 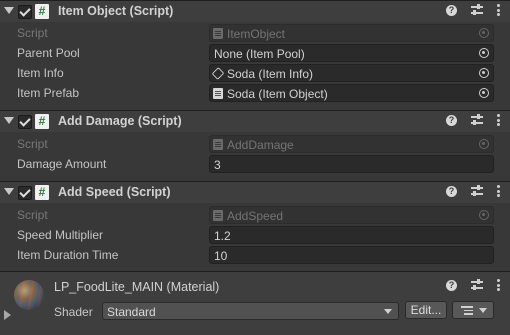 I want to click on speed-multiplier-input: 1.2, so click(x=351, y=235).